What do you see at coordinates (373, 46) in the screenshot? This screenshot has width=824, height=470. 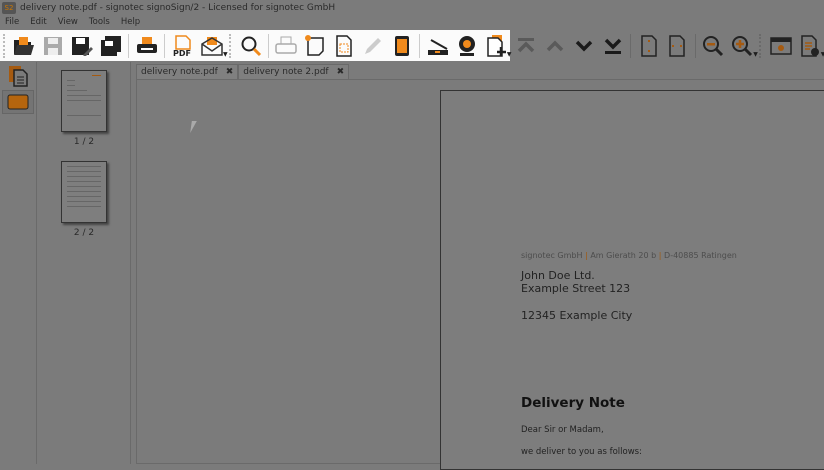 I see `pen-icon` at bounding box center [373, 46].